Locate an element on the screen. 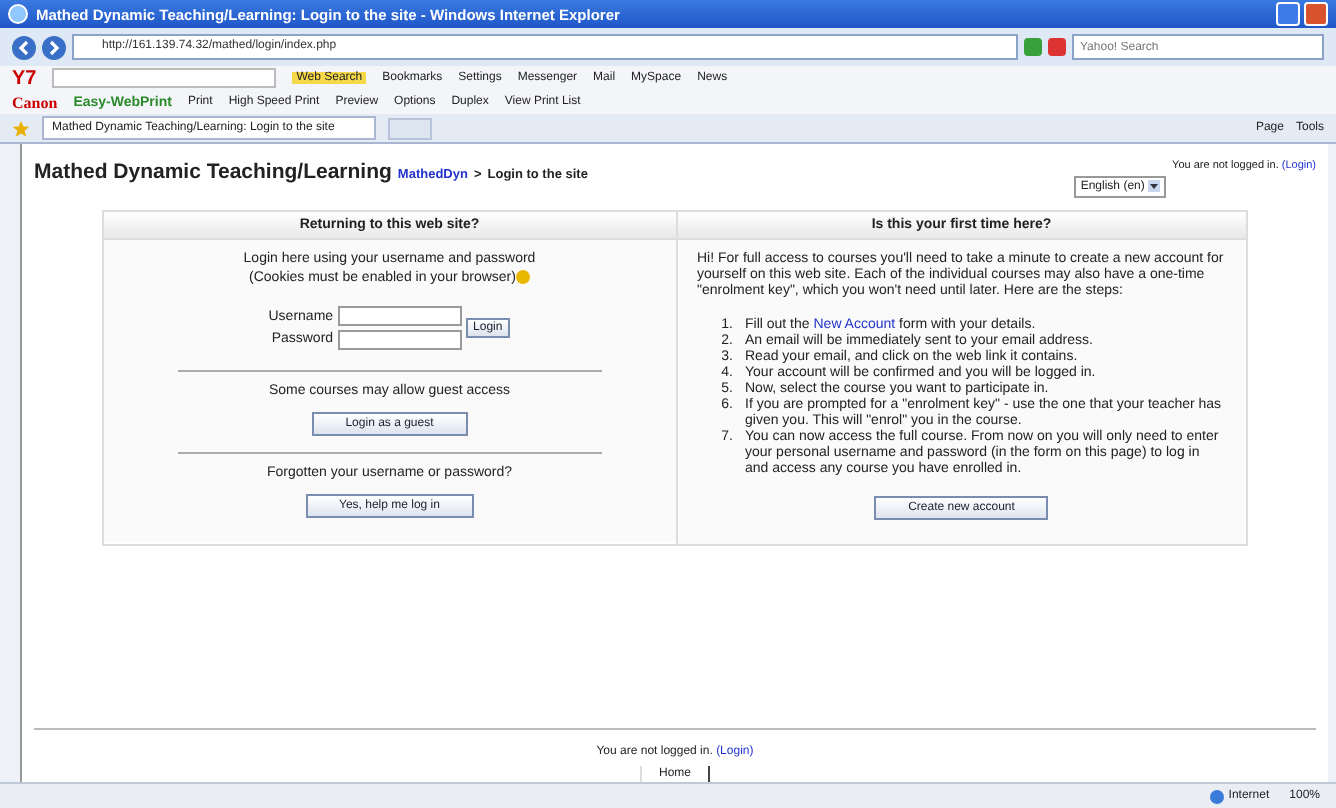 The image size is (1336, 808). site-name: Mathed Dynamic Teaching/Learning is located at coordinates (213, 172).